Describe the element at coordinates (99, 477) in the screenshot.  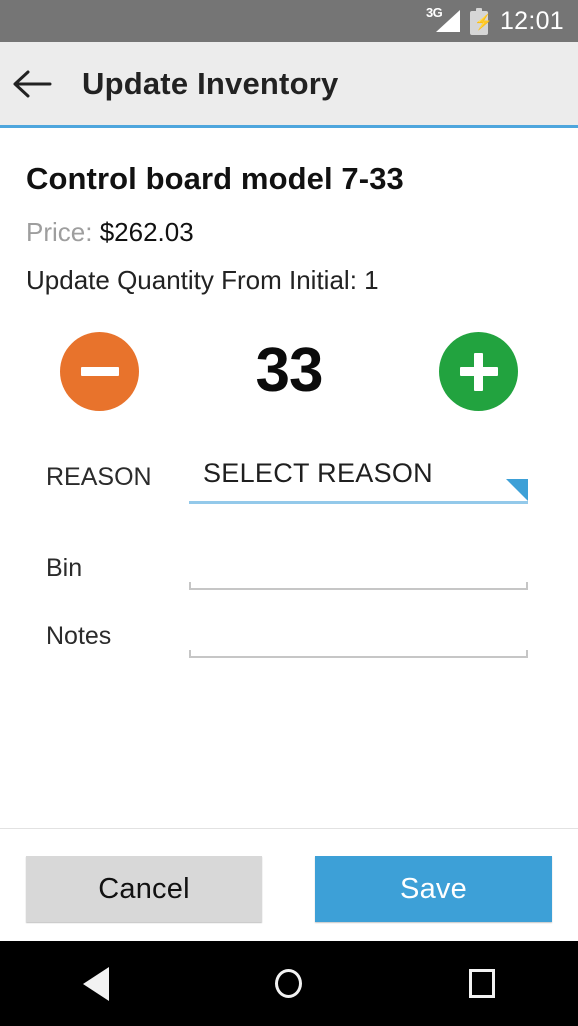
I see `reason-label: REASON` at that location.